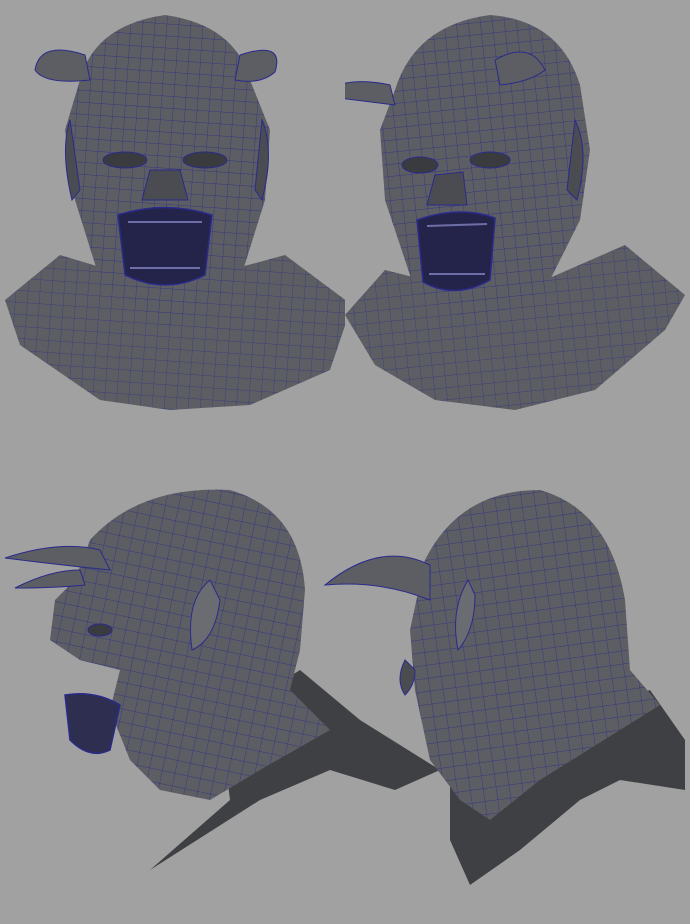 The image size is (690, 924). What do you see at coordinates (50, 579) in the screenshot?
I see `lower-horn` at bounding box center [50, 579].